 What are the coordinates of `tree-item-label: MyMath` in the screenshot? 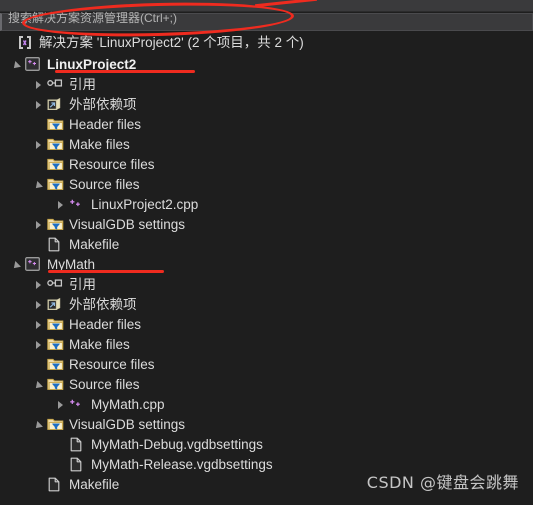 It's located at (71, 264).